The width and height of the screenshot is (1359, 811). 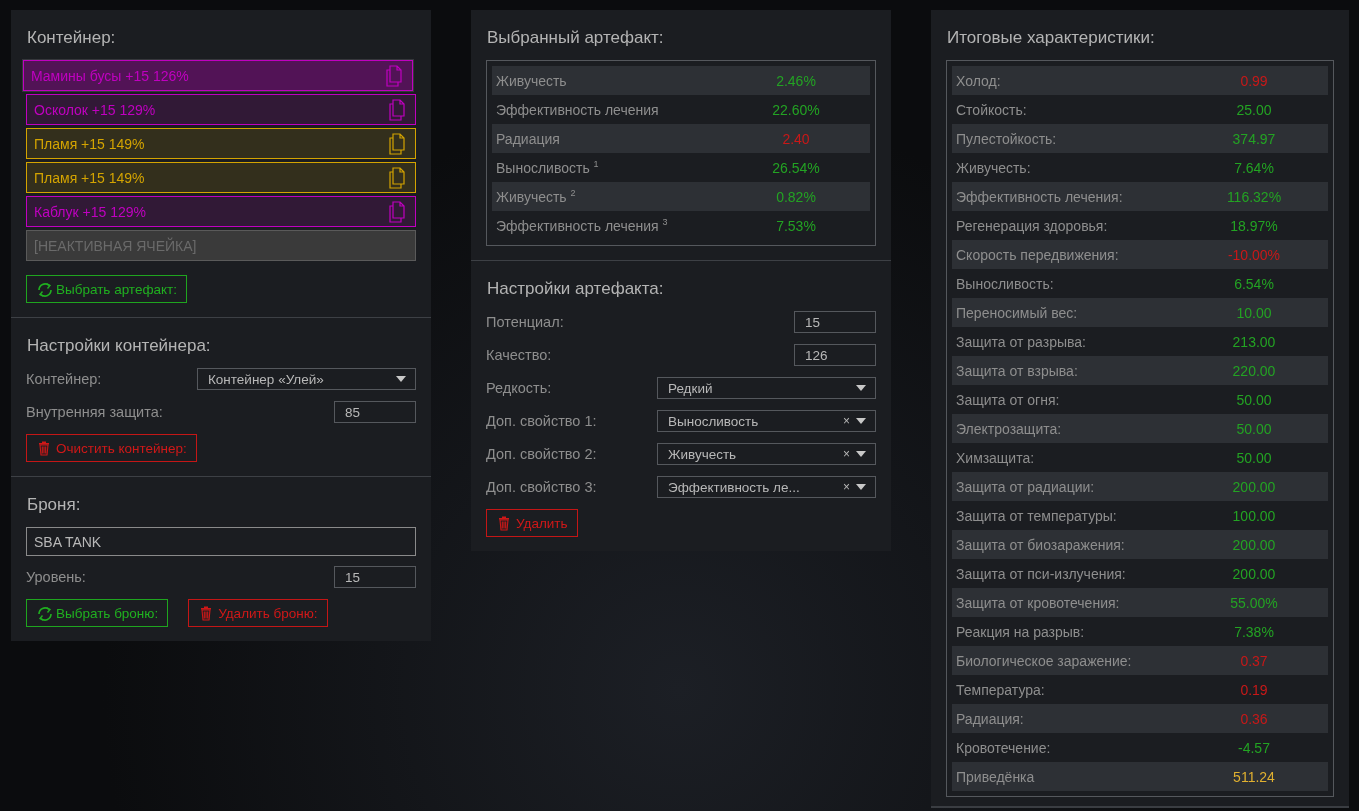 What do you see at coordinates (1001, 689) in the screenshot?
I see `stat-name: Температура:` at bounding box center [1001, 689].